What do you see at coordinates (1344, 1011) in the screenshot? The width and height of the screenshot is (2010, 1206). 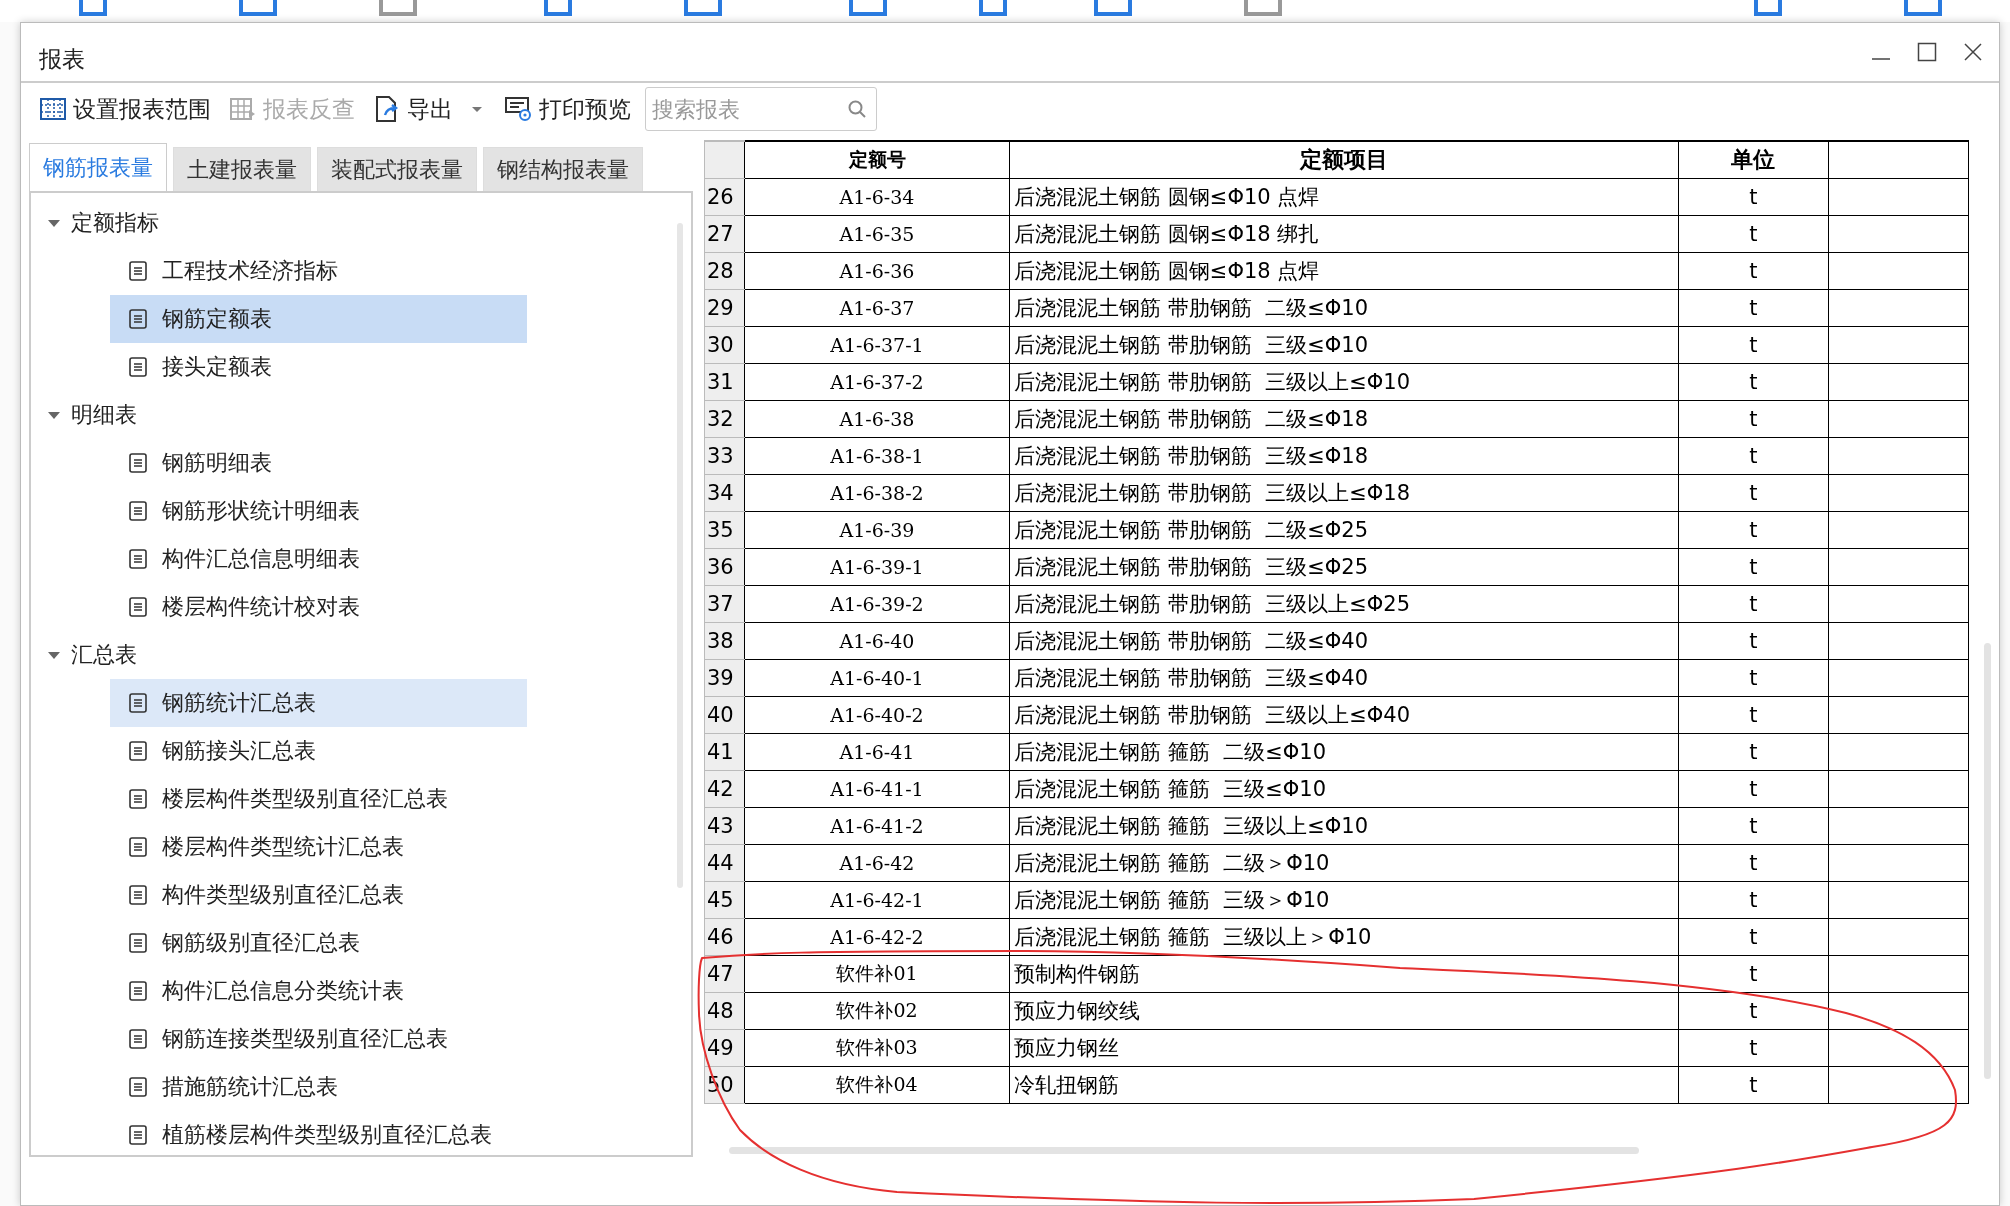 I see `table-cell: 预应力钢绞线` at bounding box center [1344, 1011].